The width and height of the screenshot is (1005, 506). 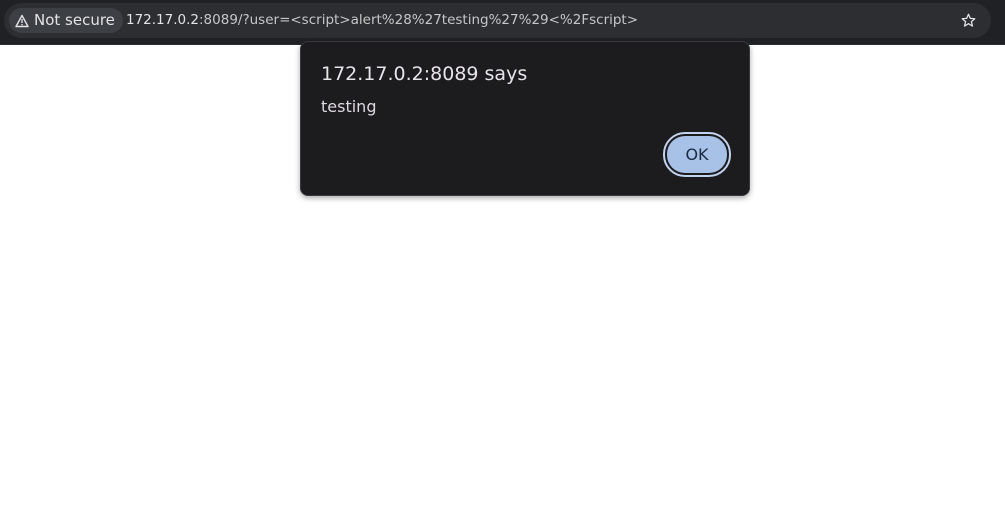 I want to click on url-host: 172.17.0.2, so click(x=162, y=20).